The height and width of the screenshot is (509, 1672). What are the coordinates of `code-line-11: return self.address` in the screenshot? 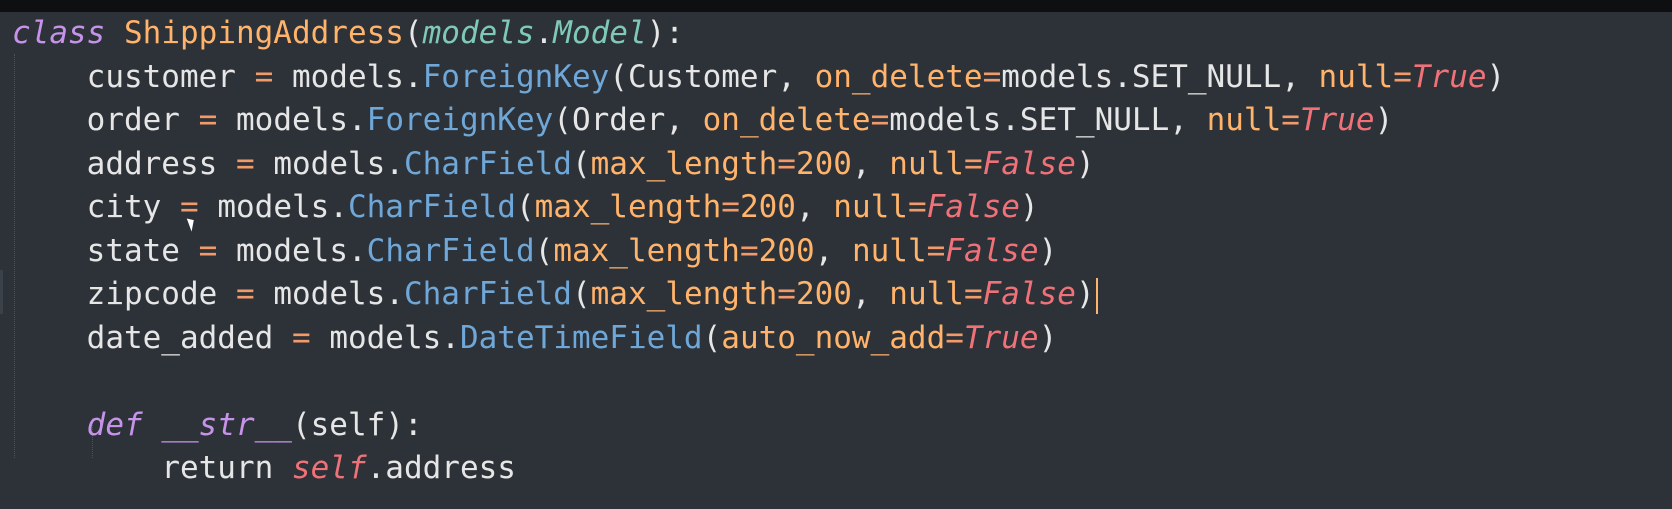 It's located at (758, 469).